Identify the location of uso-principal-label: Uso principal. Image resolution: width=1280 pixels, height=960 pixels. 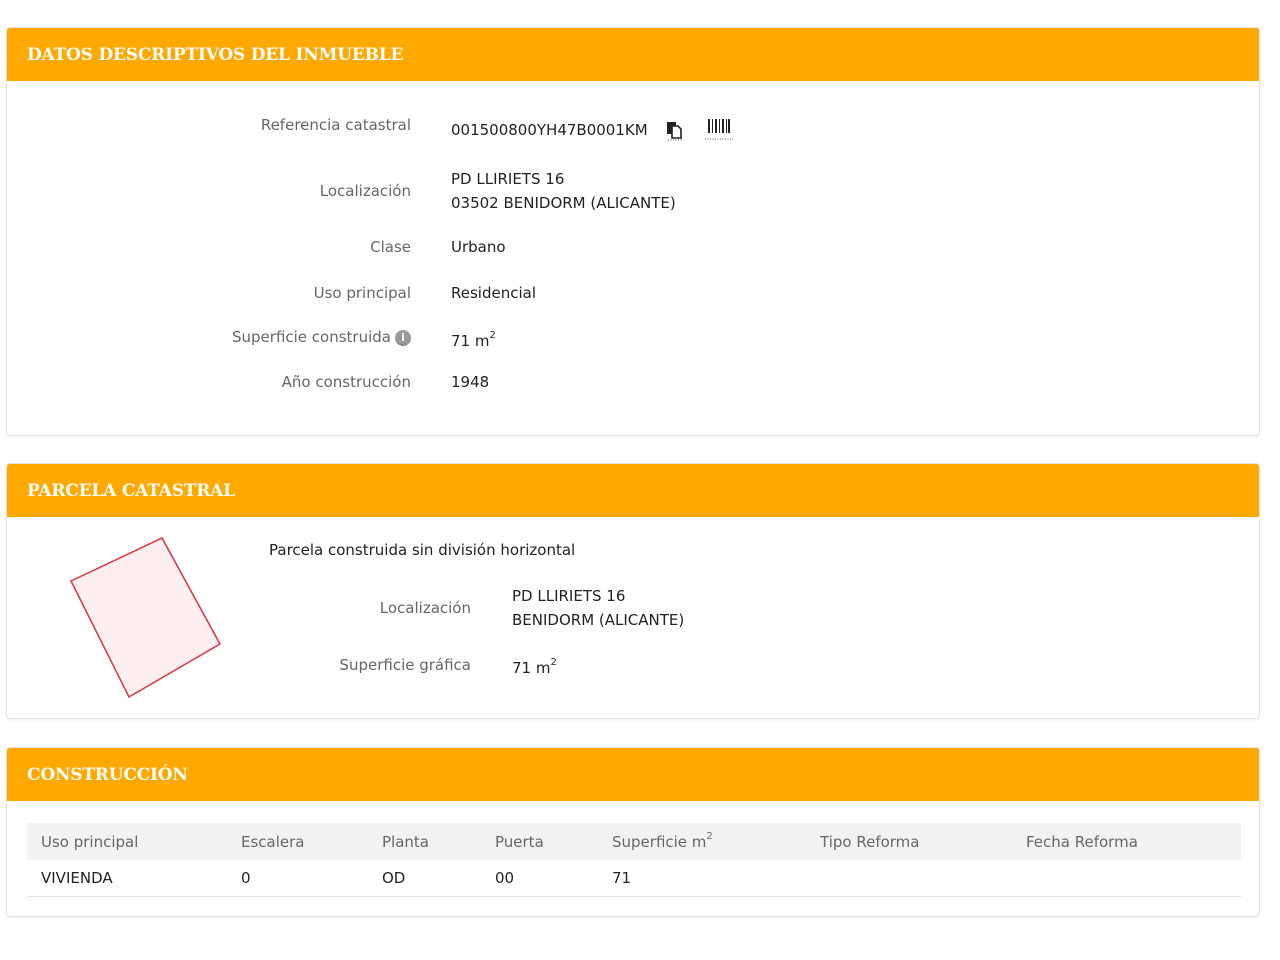
(362, 293).